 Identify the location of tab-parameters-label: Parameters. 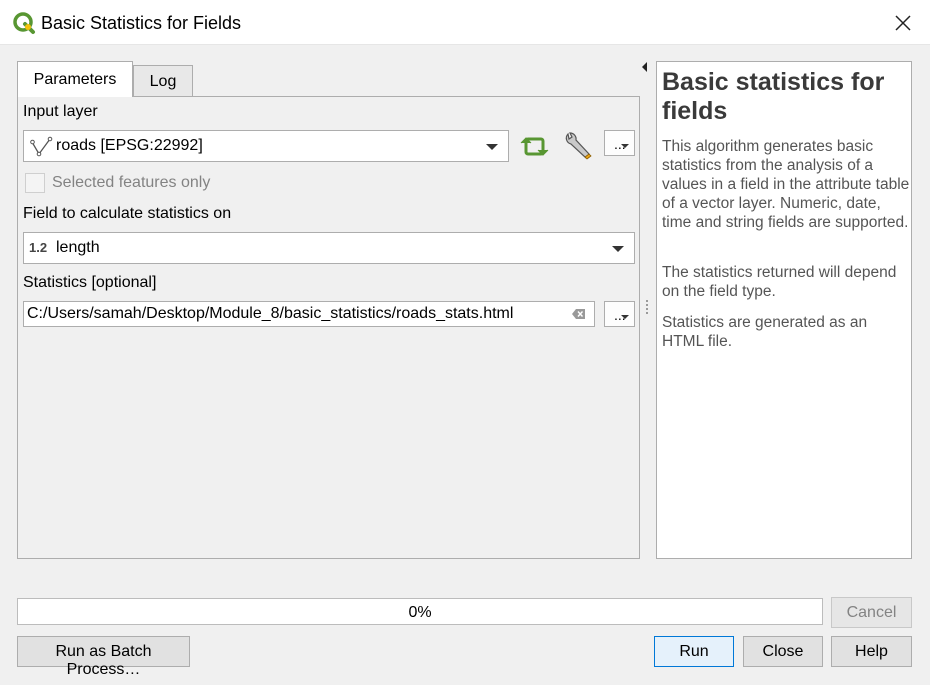
(75, 79).